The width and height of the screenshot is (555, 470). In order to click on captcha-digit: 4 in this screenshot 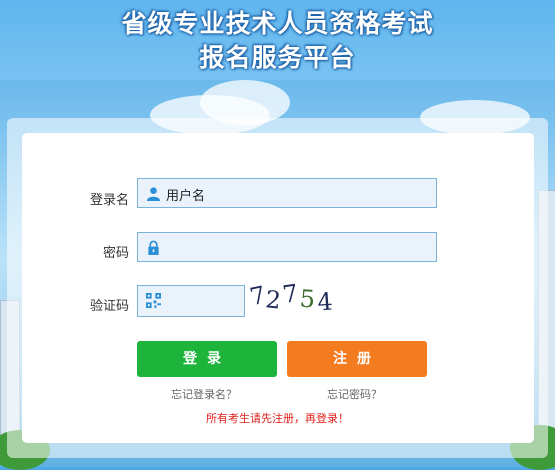, I will do `click(325, 302)`.